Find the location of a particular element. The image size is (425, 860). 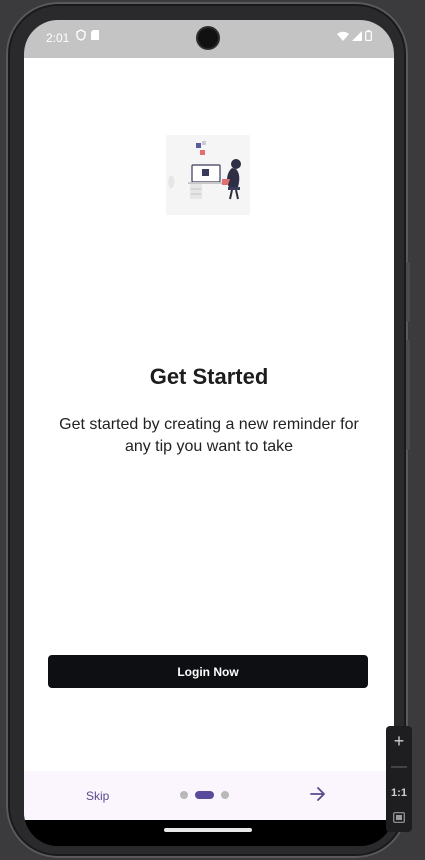

person-at-desk-illustration is located at coordinates (208, 175).